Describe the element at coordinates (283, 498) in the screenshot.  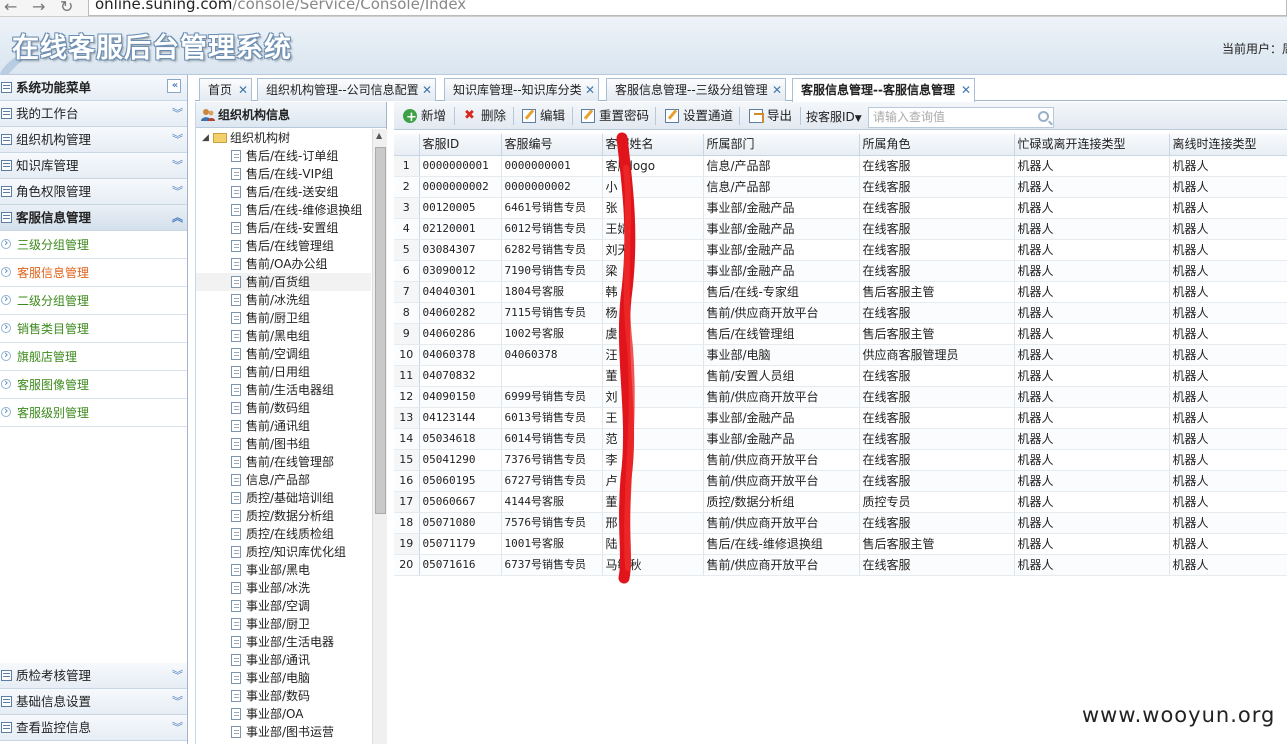
I see `tree-node: 质控/基础培训组` at that location.